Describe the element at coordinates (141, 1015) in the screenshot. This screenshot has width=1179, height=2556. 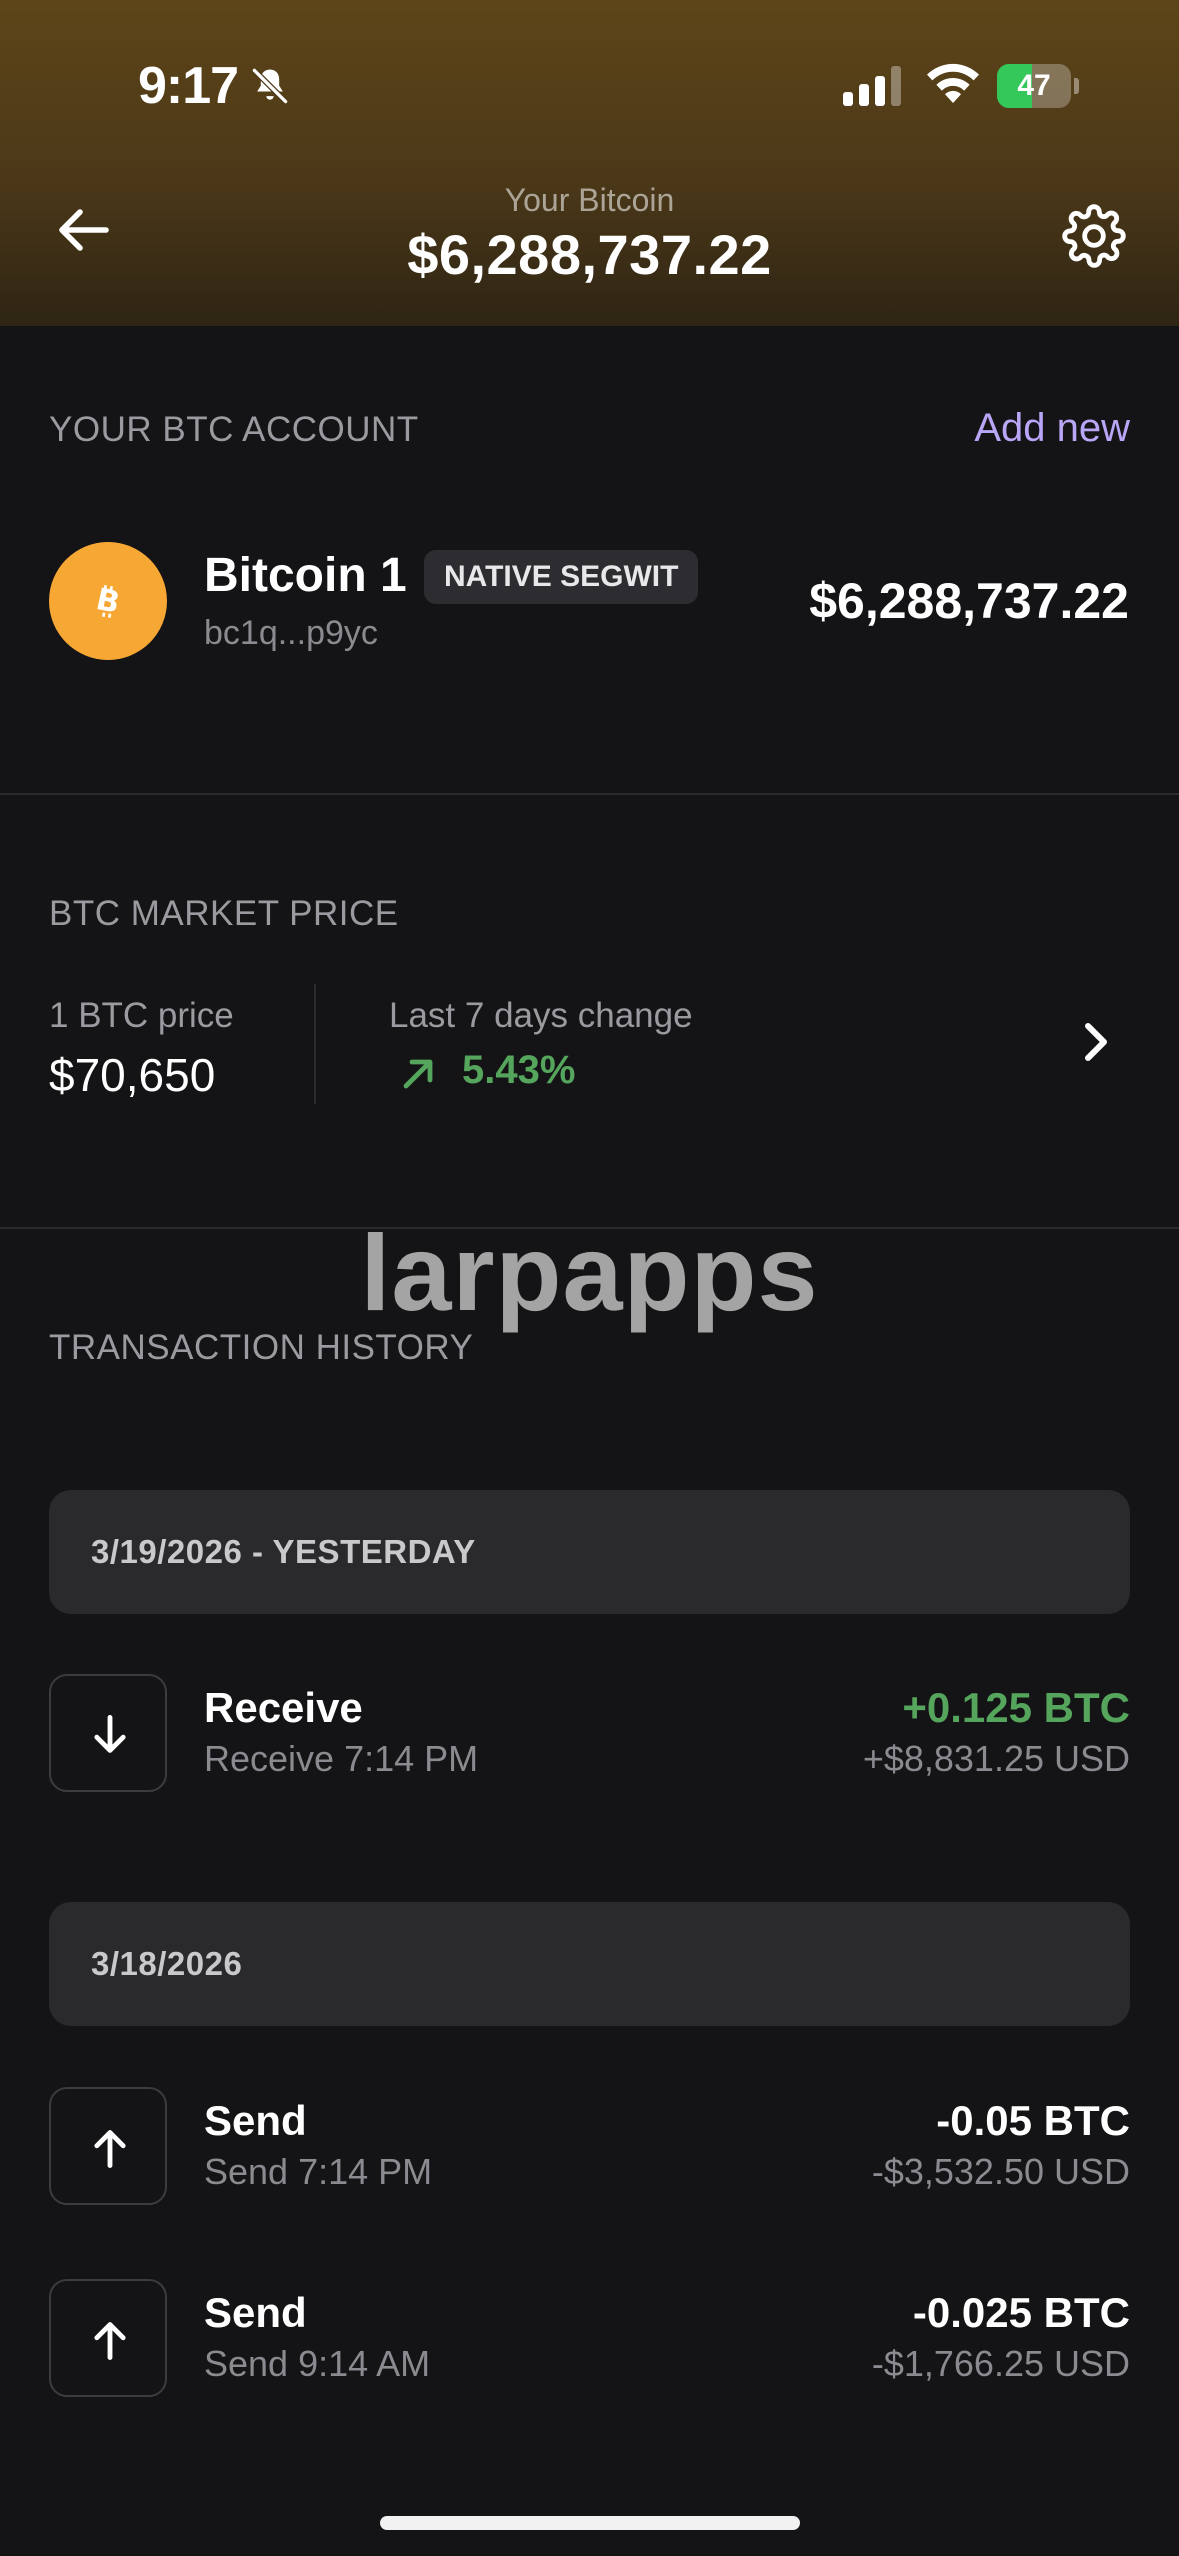
I see `btc-price-label: 1 BTC price` at that location.